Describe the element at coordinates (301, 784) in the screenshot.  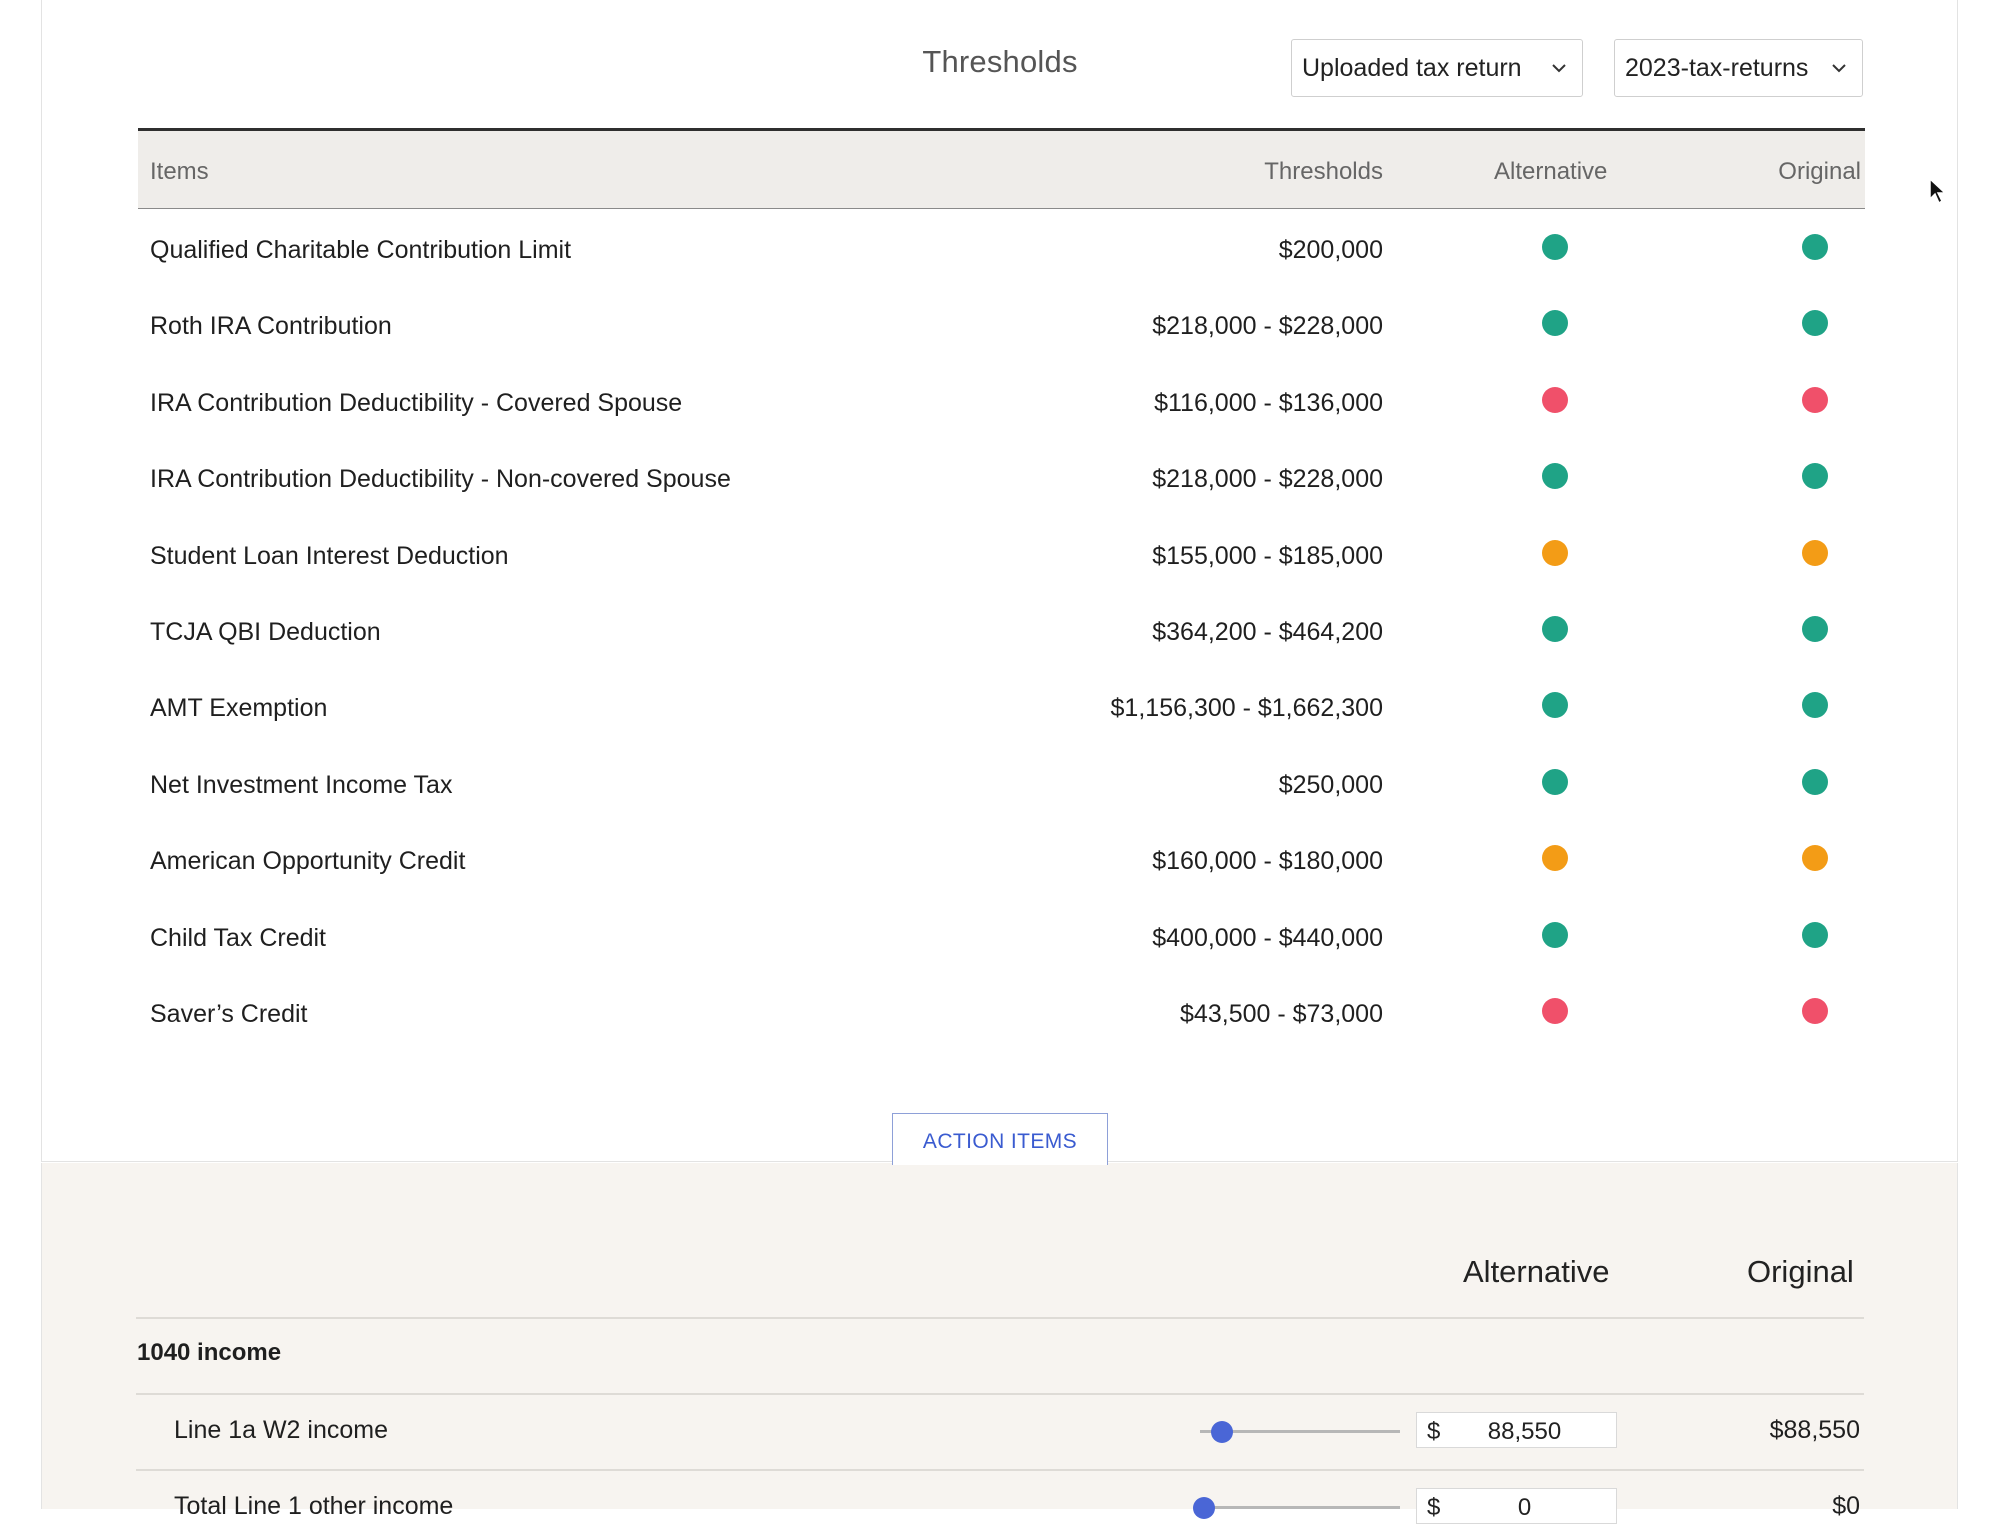
I see `threshold-item-label: Net Investment Income Tax` at that location.